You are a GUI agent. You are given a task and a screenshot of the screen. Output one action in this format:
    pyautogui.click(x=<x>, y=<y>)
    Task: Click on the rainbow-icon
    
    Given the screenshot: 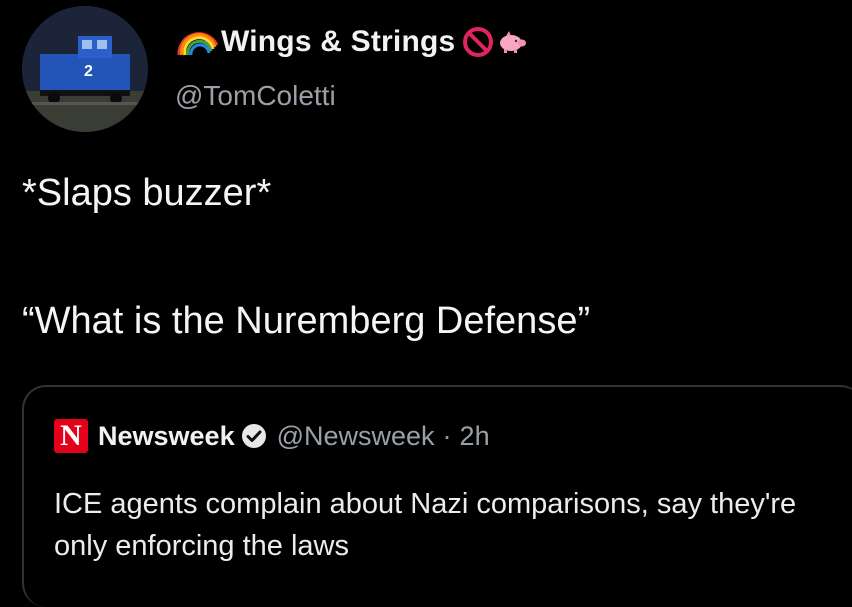 What is the action you would take?
    pyautogui.click(x=198, y=44)
    